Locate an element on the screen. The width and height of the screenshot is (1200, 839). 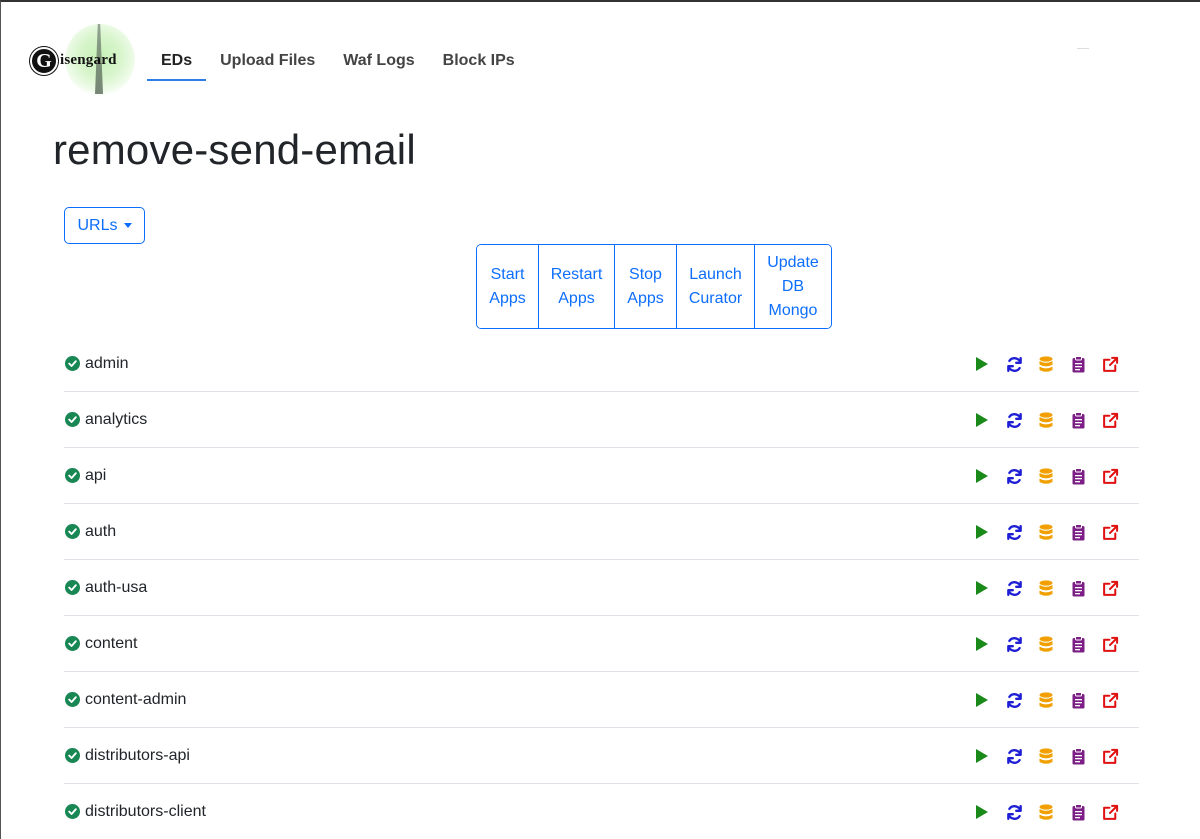
service-name: content is located at coordinates (111, 643).